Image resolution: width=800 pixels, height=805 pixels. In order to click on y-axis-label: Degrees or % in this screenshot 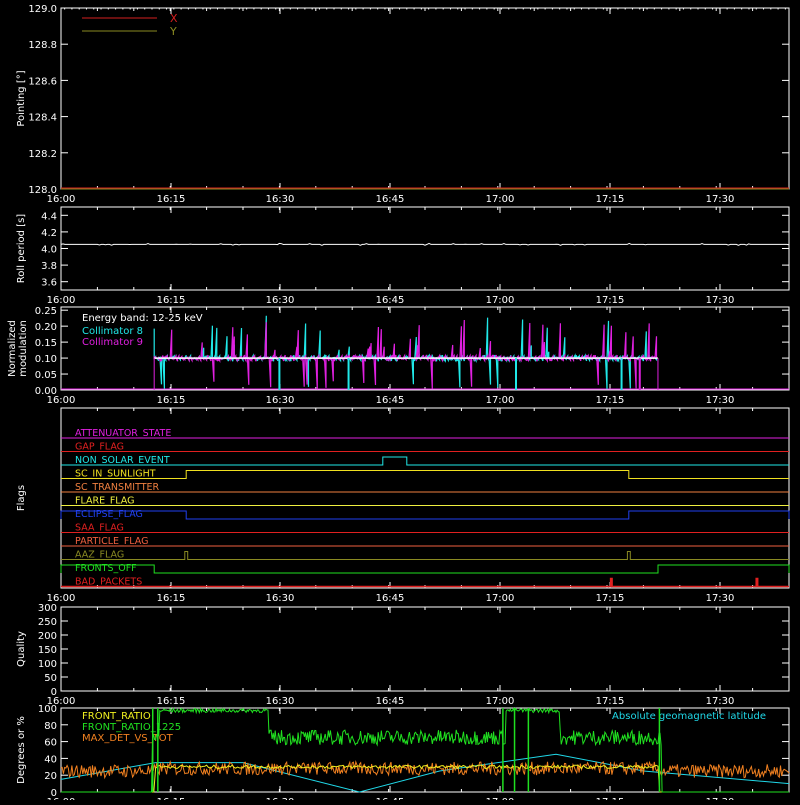, I will do `click(21, 750)`.